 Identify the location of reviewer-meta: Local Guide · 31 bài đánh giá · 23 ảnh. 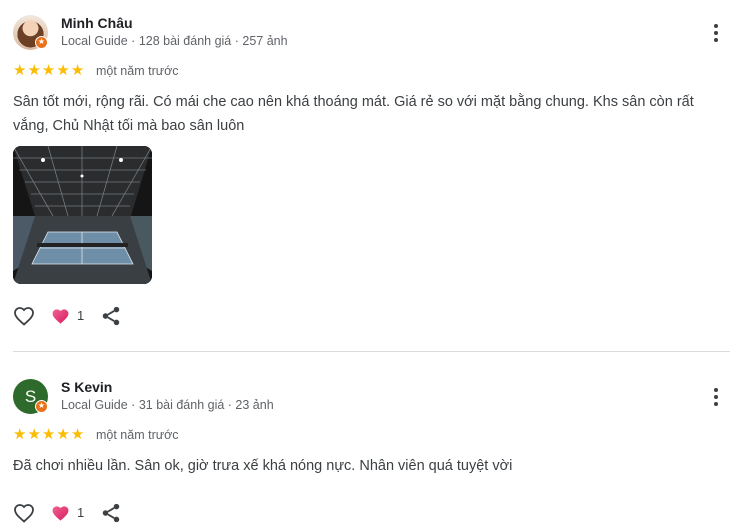
(167, 405).